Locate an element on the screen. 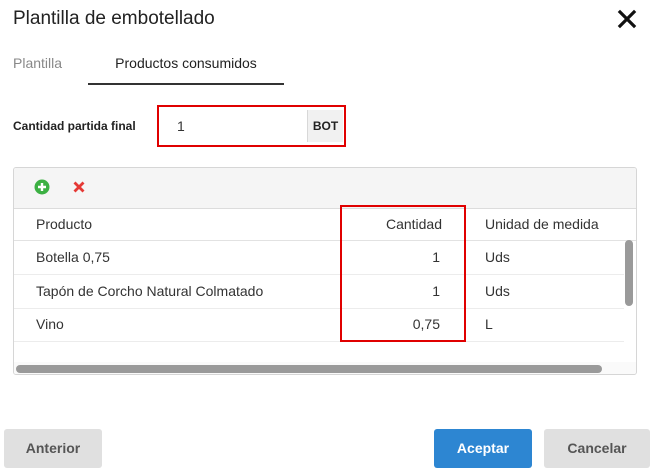 The image size is (653, 472). product-cell: Vino is located at coordinates (50, 324).